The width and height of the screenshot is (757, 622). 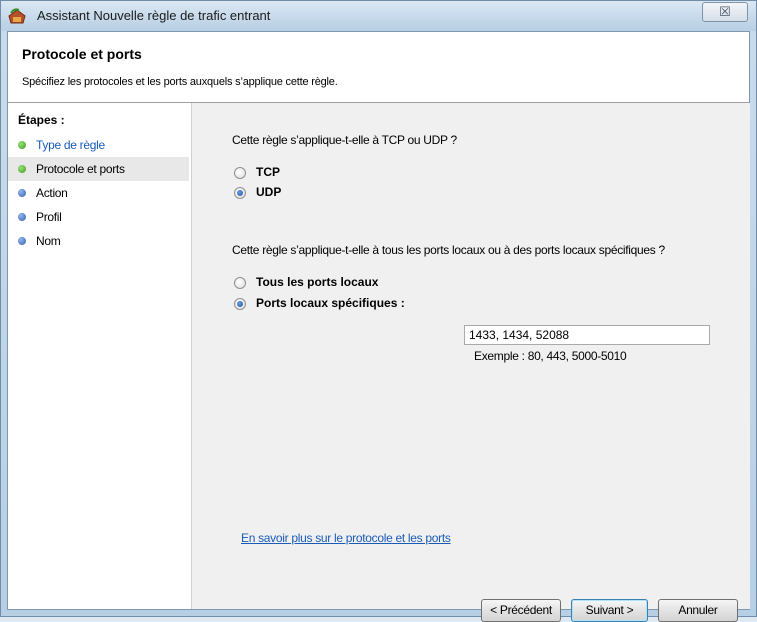 I want to click on step-nom: Nom, so click(x=98, y=241).